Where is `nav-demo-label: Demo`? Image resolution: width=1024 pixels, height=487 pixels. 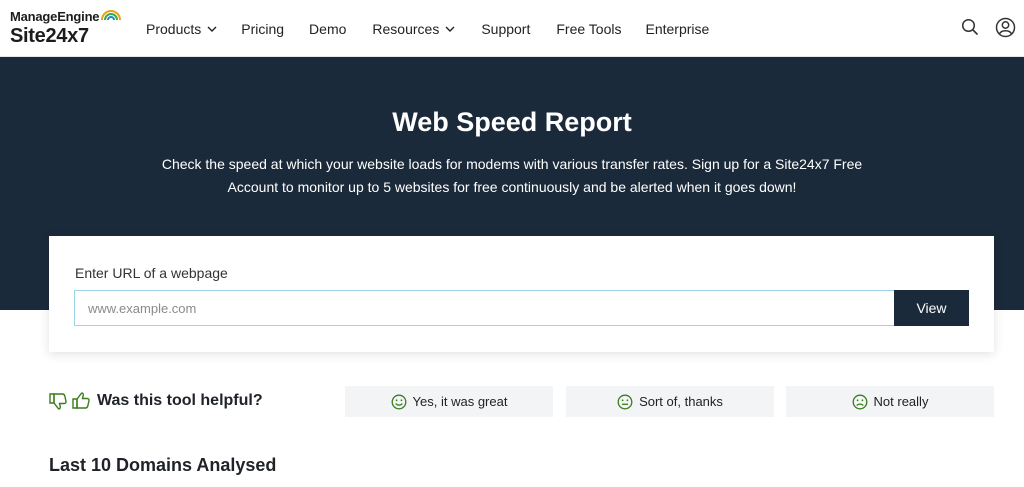 nav-demo-label: Demo is located at coordinates (328, 28).